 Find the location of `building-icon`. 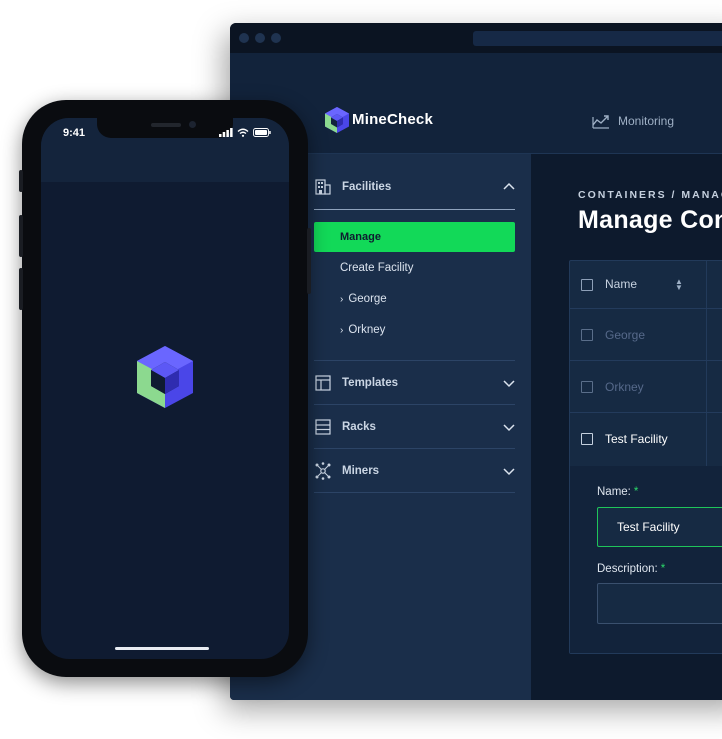

building-icon is located at coordinates (323, 187).